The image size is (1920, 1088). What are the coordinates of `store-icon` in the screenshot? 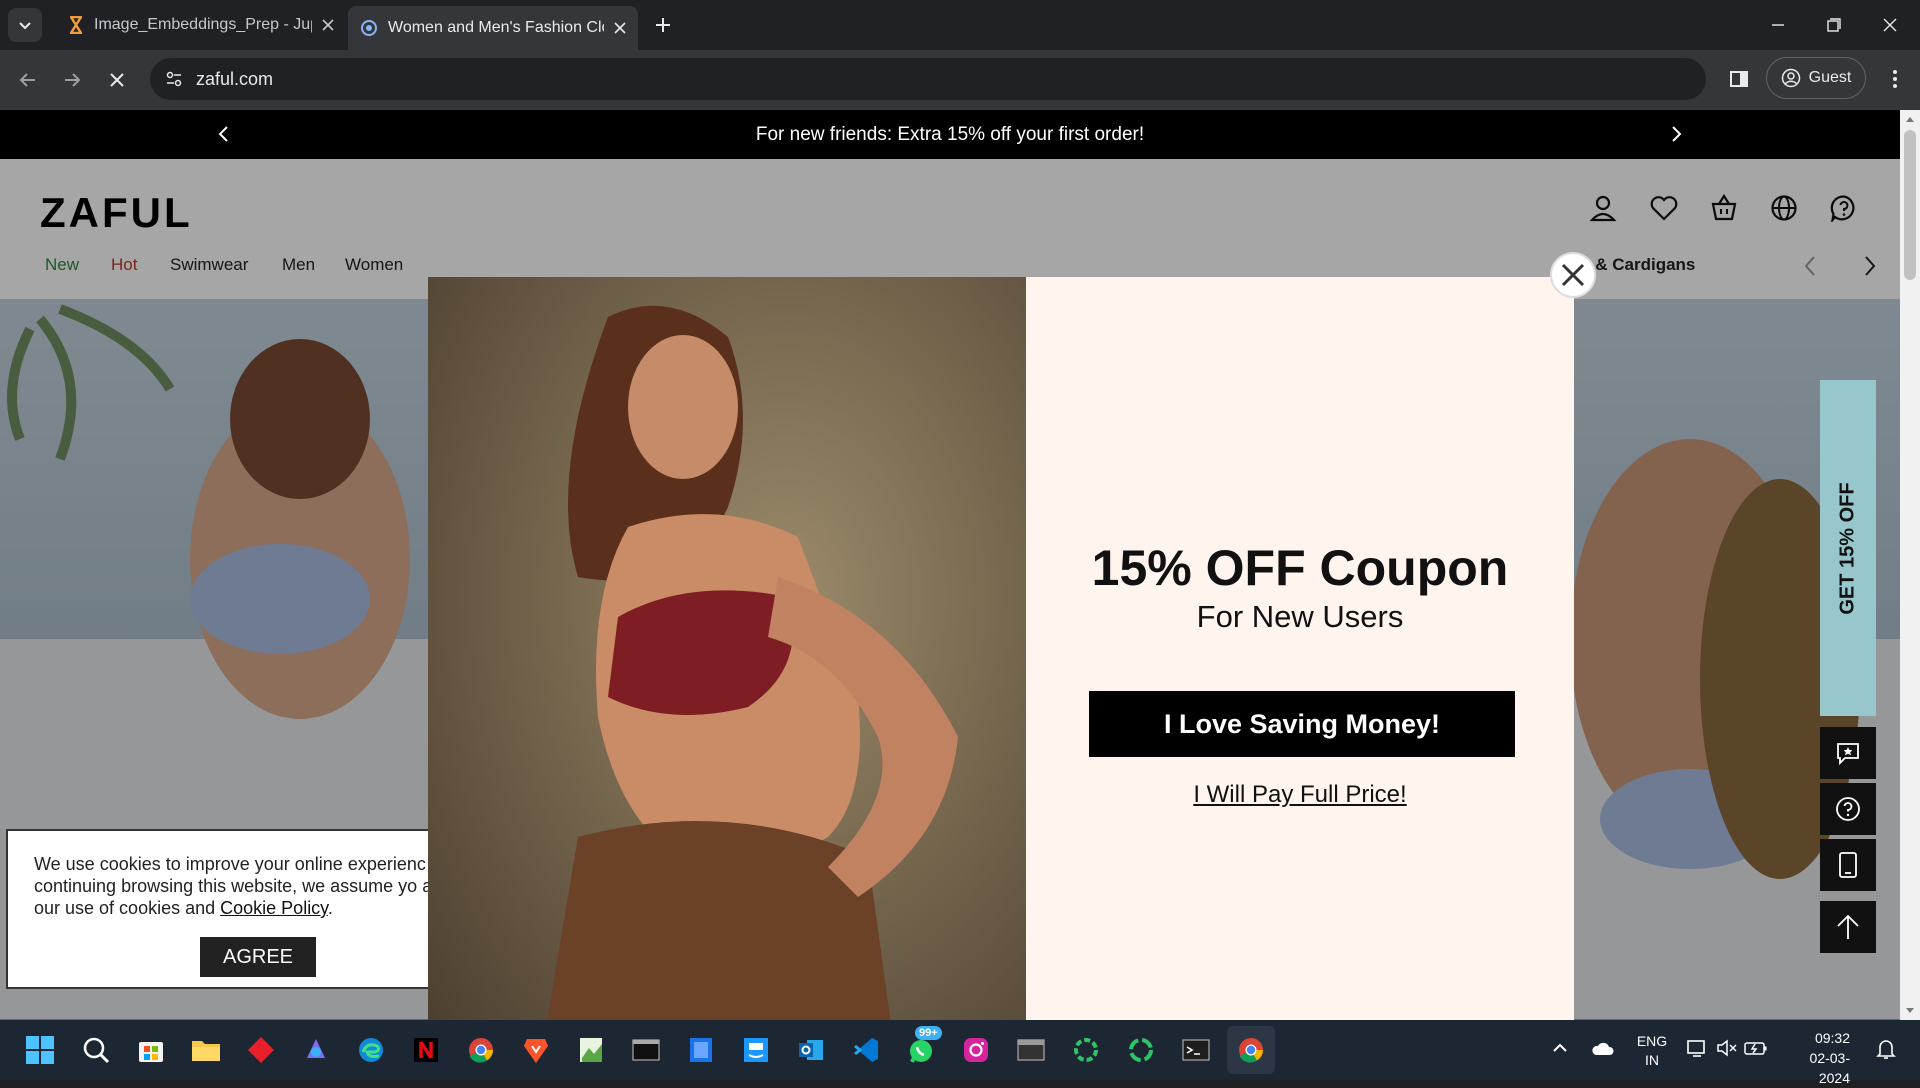 It's located at (151, 1052).